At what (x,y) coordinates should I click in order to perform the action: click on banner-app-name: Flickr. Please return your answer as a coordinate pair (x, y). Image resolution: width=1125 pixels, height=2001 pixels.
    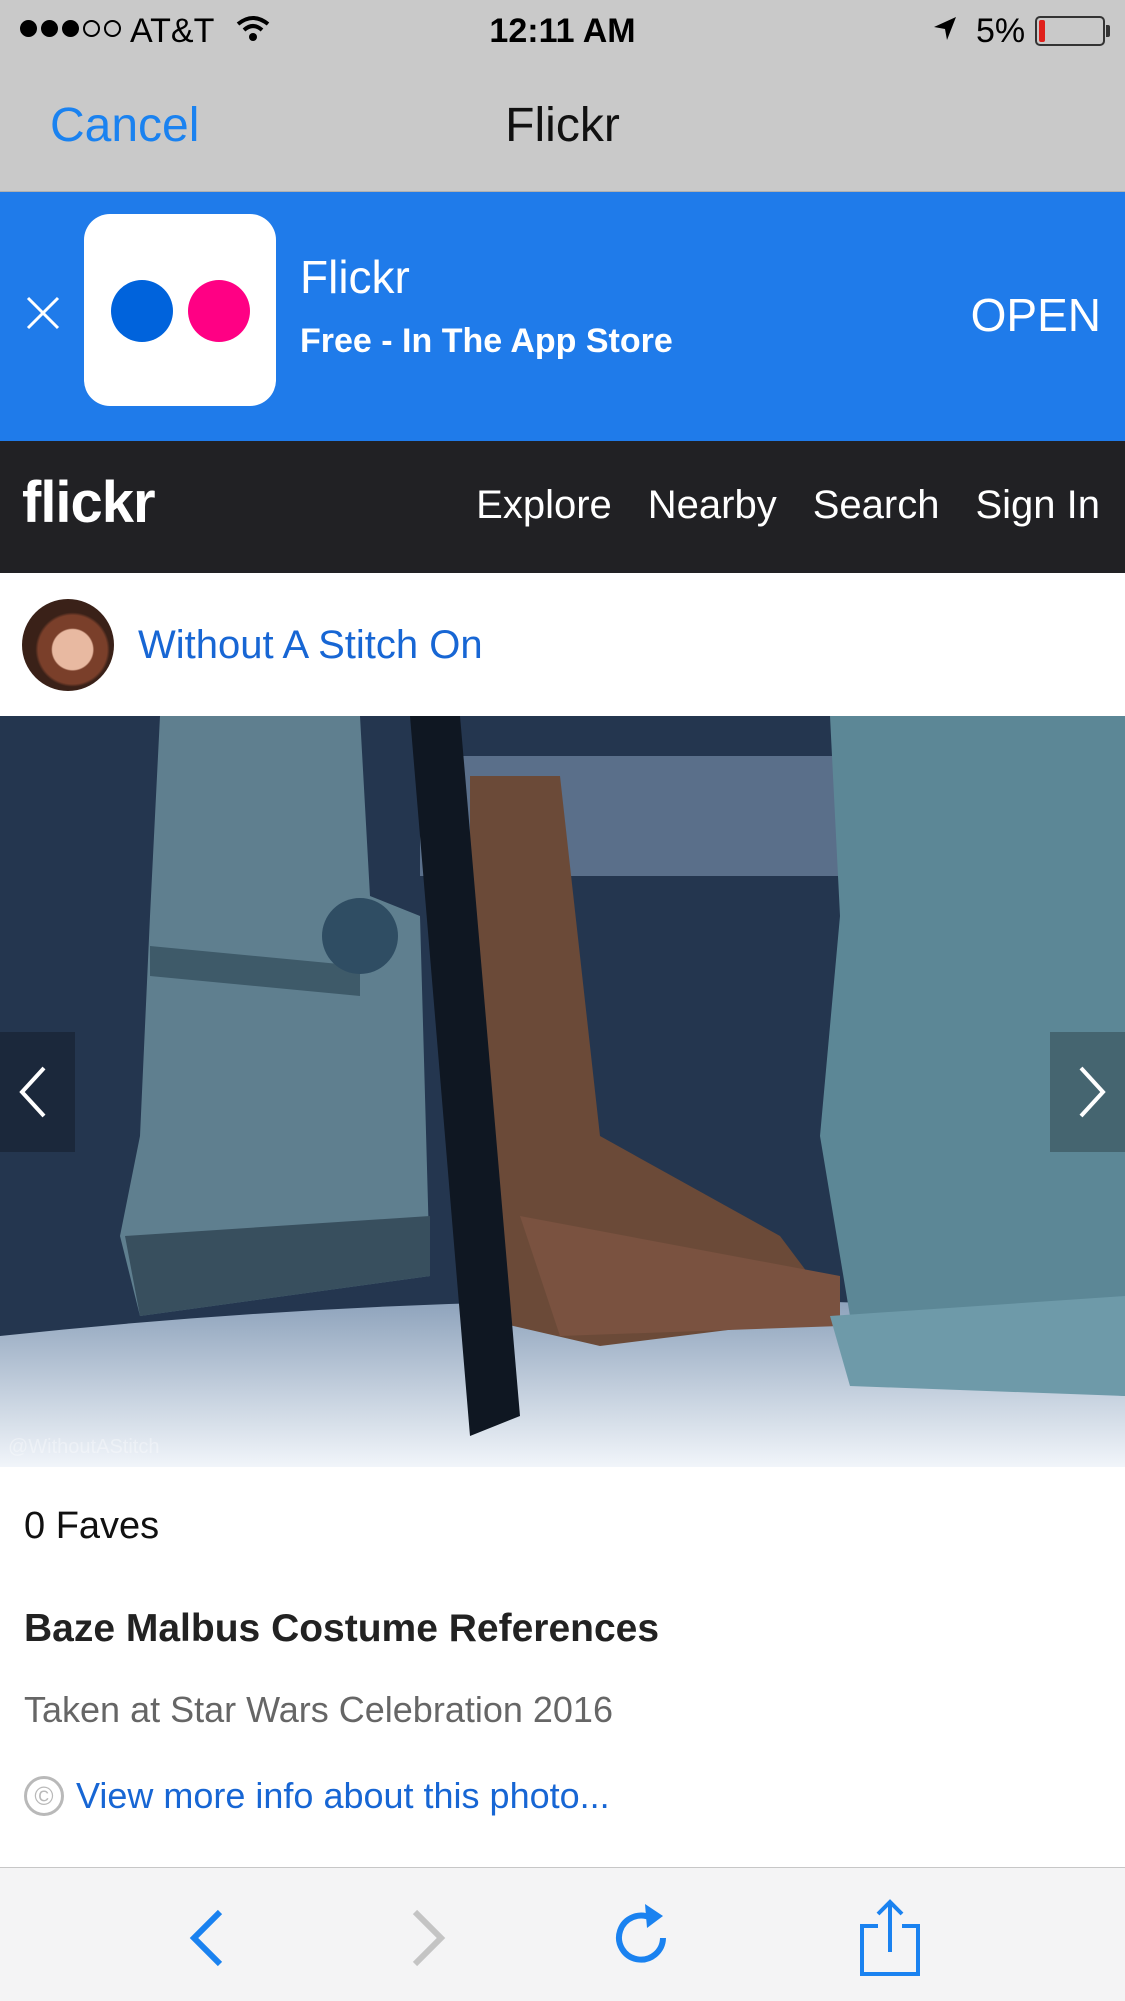
    Looking at the image, I should click on (355, 277).